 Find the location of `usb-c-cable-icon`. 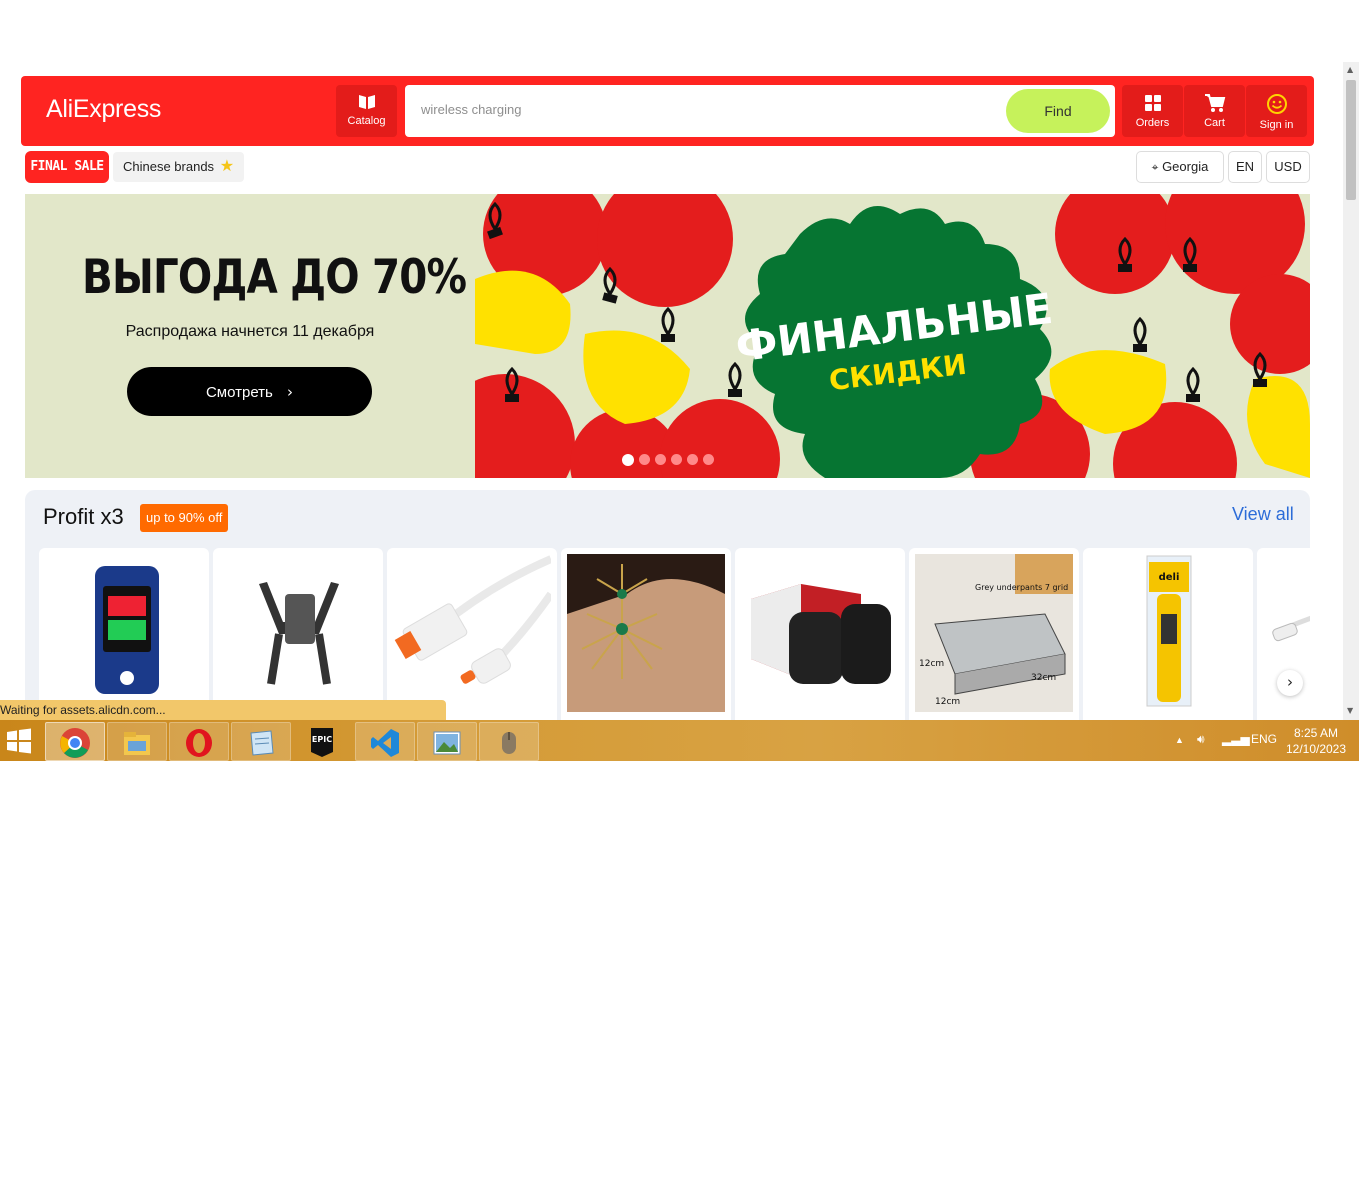

usb-c-cable-icon is located at coordinates (472, 619).